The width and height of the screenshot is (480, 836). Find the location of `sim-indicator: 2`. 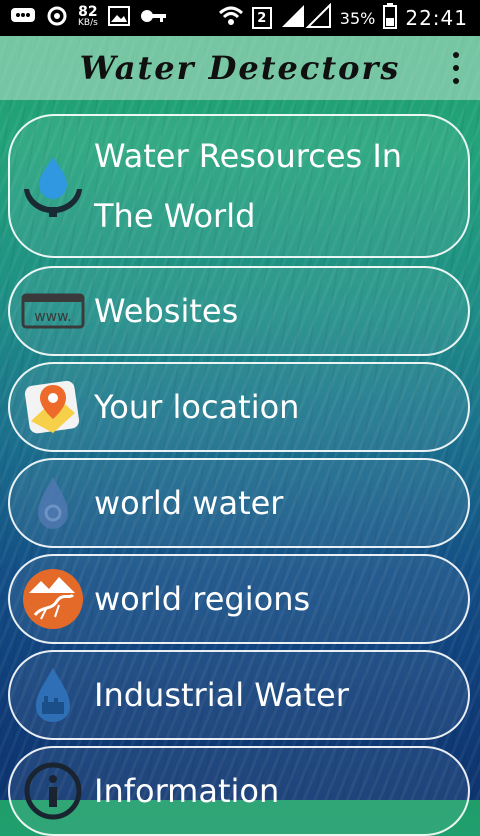

sim-indicator: 2 is located at coordinates (261, 18).